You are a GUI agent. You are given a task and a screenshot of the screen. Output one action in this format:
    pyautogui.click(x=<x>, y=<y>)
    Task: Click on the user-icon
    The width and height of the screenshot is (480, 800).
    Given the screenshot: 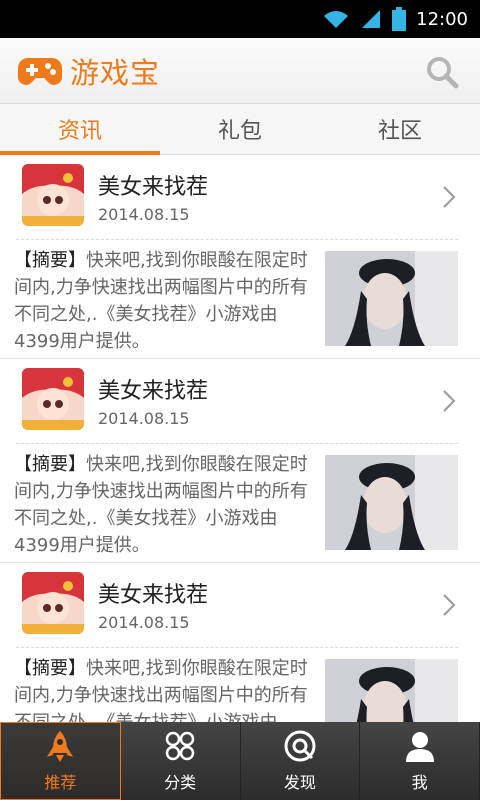 What is the action you would take?
    pyautogui.click(x=419, y=747)
    